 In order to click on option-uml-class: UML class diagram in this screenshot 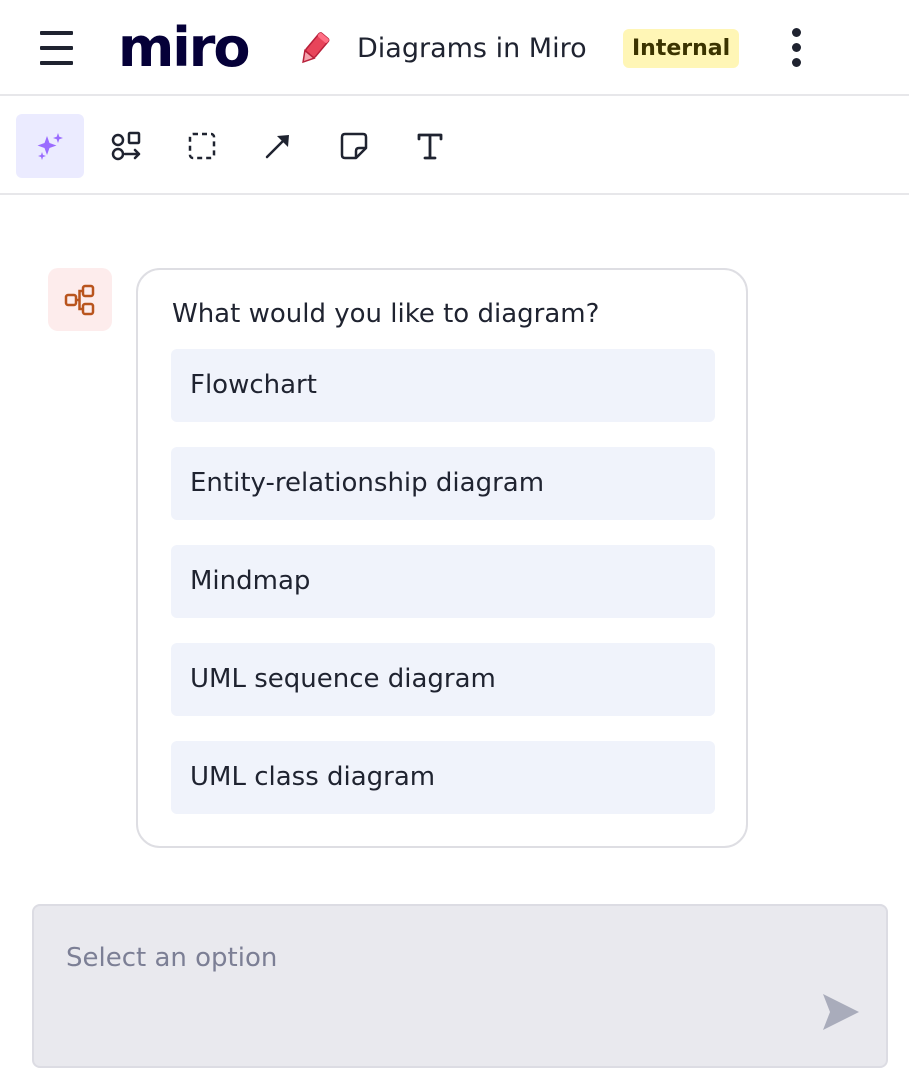, I will do `click(443, 777)`.